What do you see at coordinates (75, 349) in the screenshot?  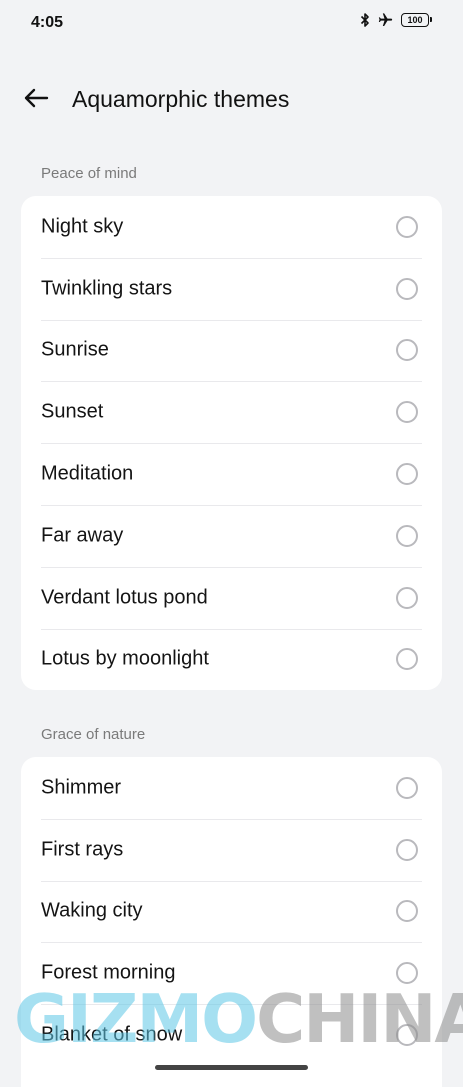 I see `theme-label: Sunrise` at bounding box center [75, 349].